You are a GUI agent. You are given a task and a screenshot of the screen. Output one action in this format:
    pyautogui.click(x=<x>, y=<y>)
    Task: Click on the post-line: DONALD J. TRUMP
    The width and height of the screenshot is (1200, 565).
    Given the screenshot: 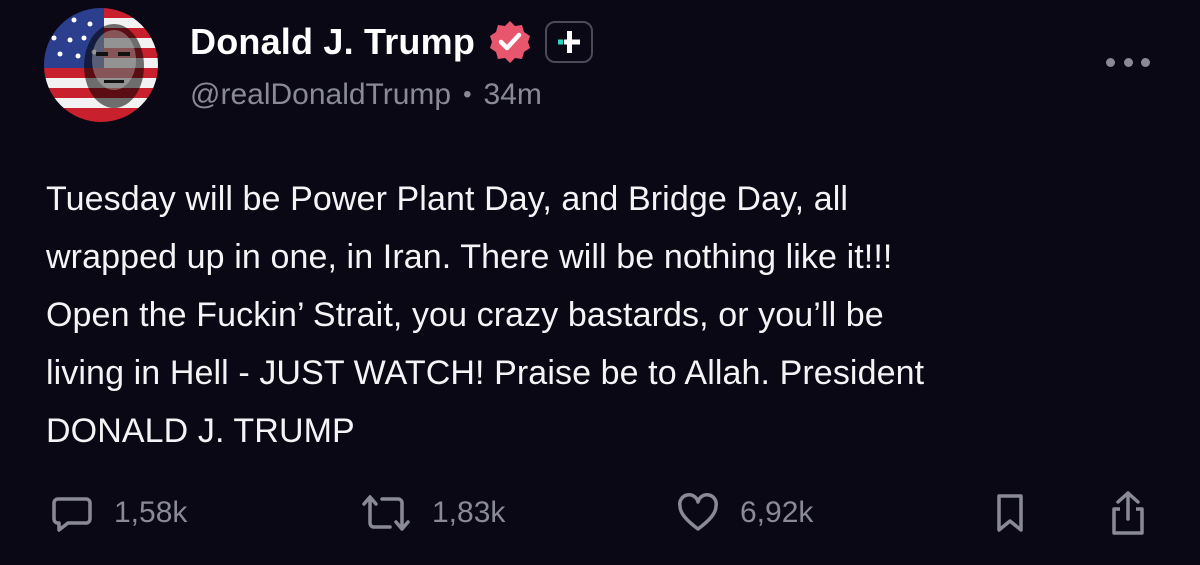 What is the action you would take?
    pyautogui.click(x=200, y=431)
    